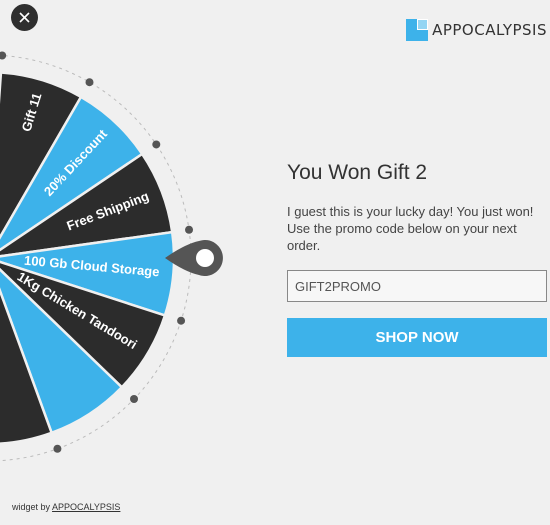 The height and width of the screenshot is (525, 550). I want to click on result-title: You Won Gift 2, so click(357, 172).